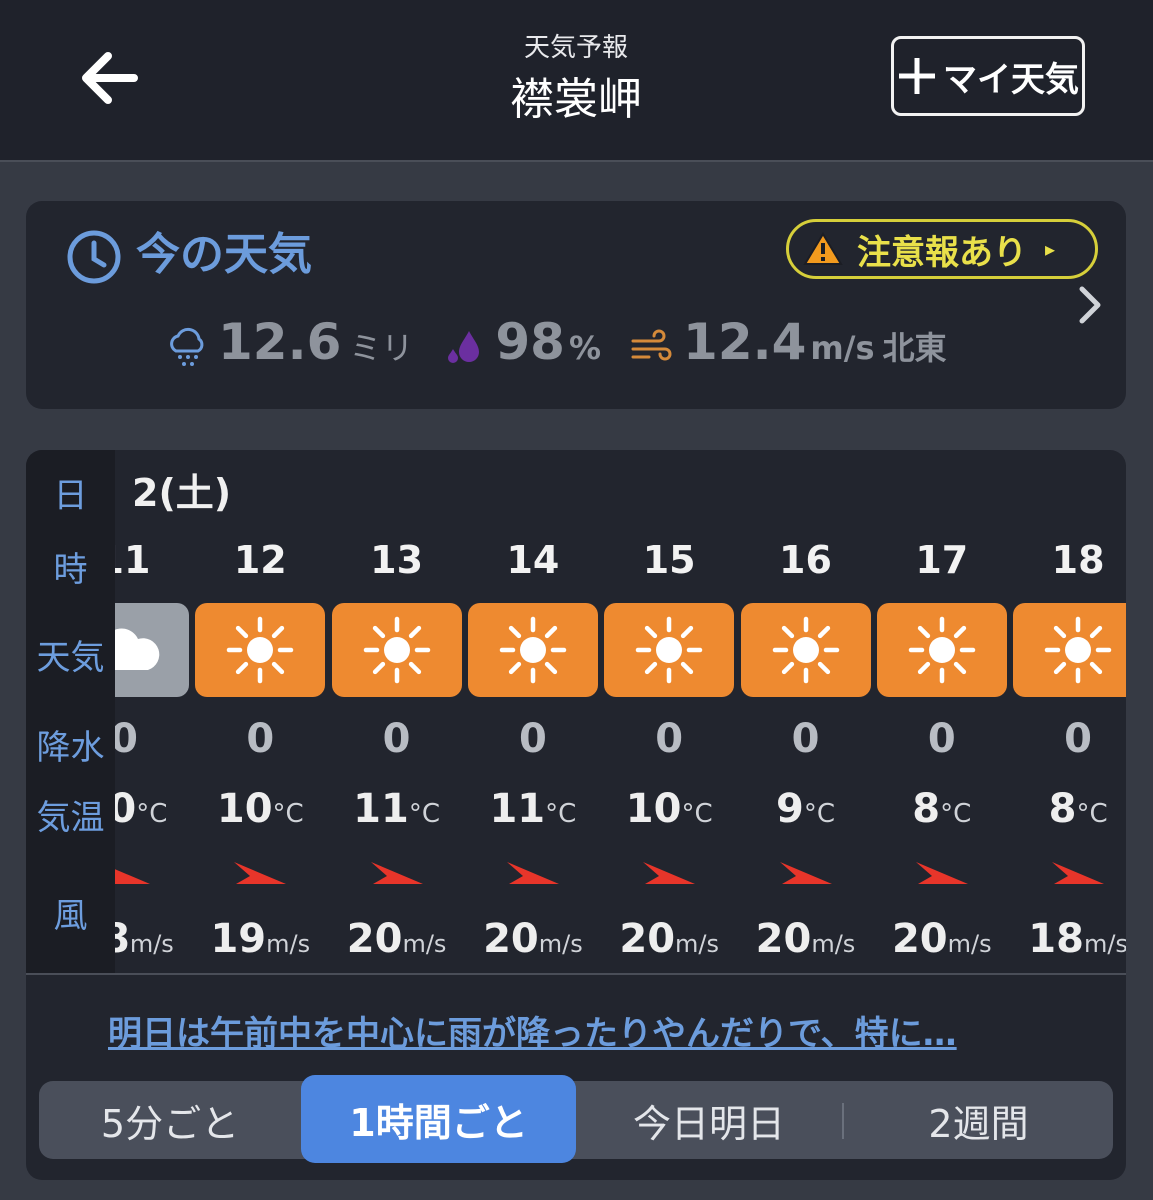 This screenshot has height=1200, width=1153. I want to click on add-my-weather-button: マイ天気, so click(988, 76).